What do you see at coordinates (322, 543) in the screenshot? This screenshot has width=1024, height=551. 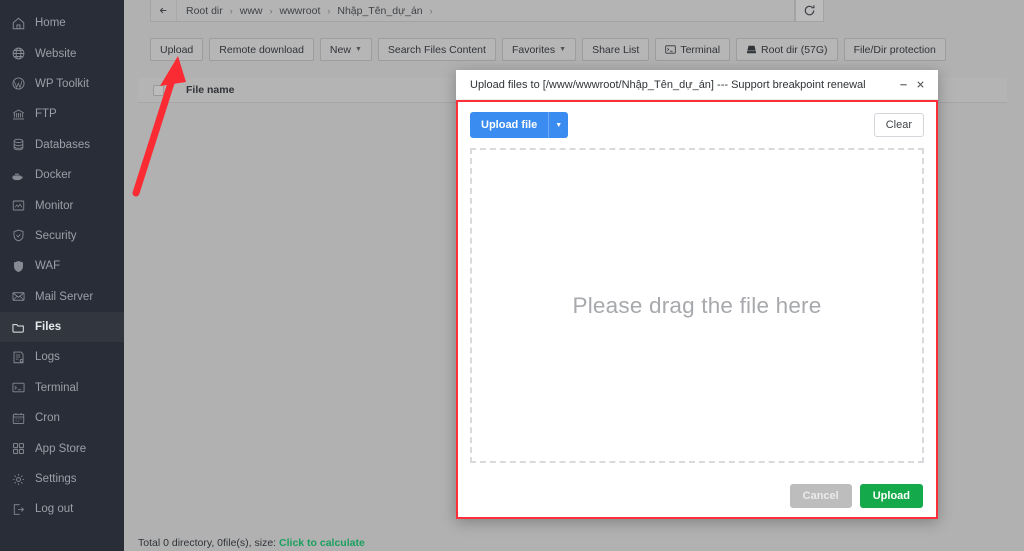 I see `click-to-calculate-link: Click to calculate` at bounding box center [322, 543].